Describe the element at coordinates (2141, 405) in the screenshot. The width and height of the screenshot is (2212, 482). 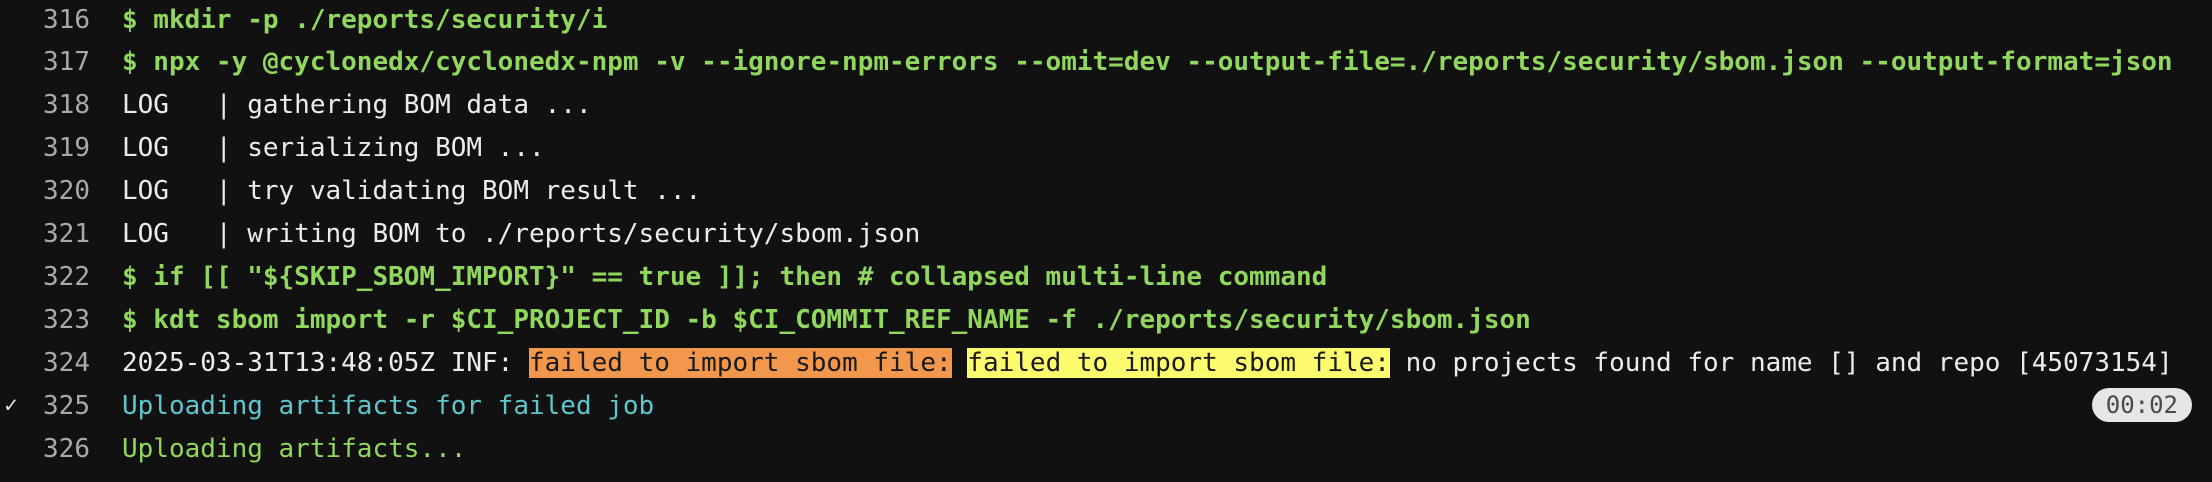
I see `section-duration-badge: 00:02` at that location.